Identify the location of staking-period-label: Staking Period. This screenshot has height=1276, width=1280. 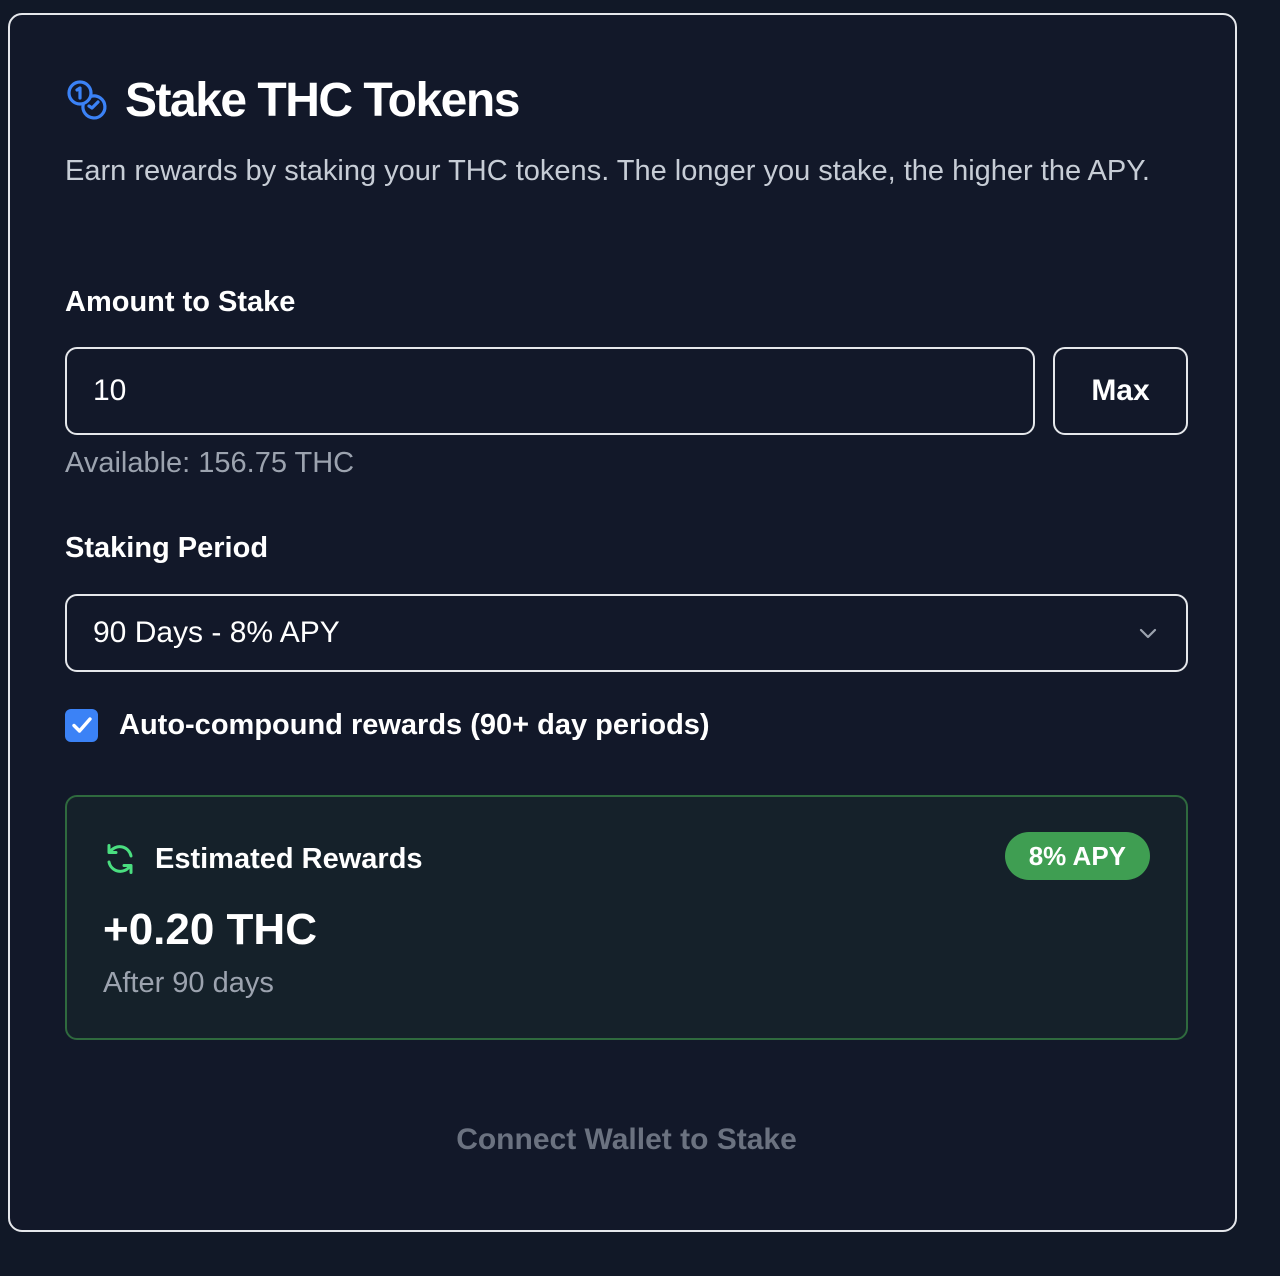
(167, 548).